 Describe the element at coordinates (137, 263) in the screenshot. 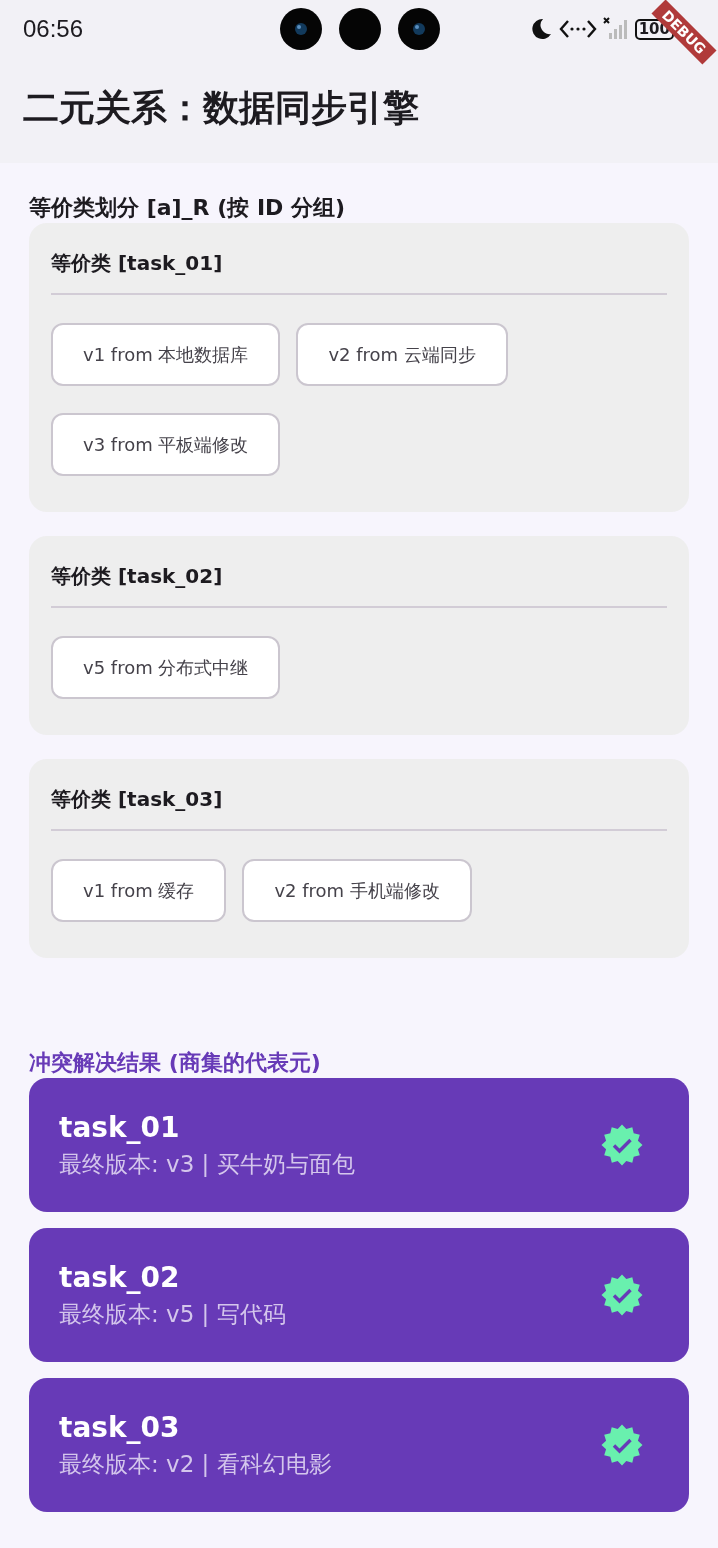

I see `group-title: 等价类 [task_01]` at that location.